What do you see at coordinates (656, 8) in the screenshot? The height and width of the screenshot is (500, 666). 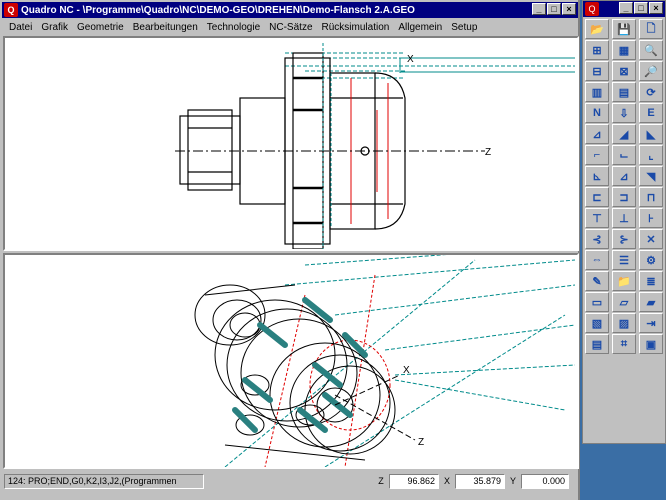 I see `palette-close-button: ×` at bounding box center [656, 8].